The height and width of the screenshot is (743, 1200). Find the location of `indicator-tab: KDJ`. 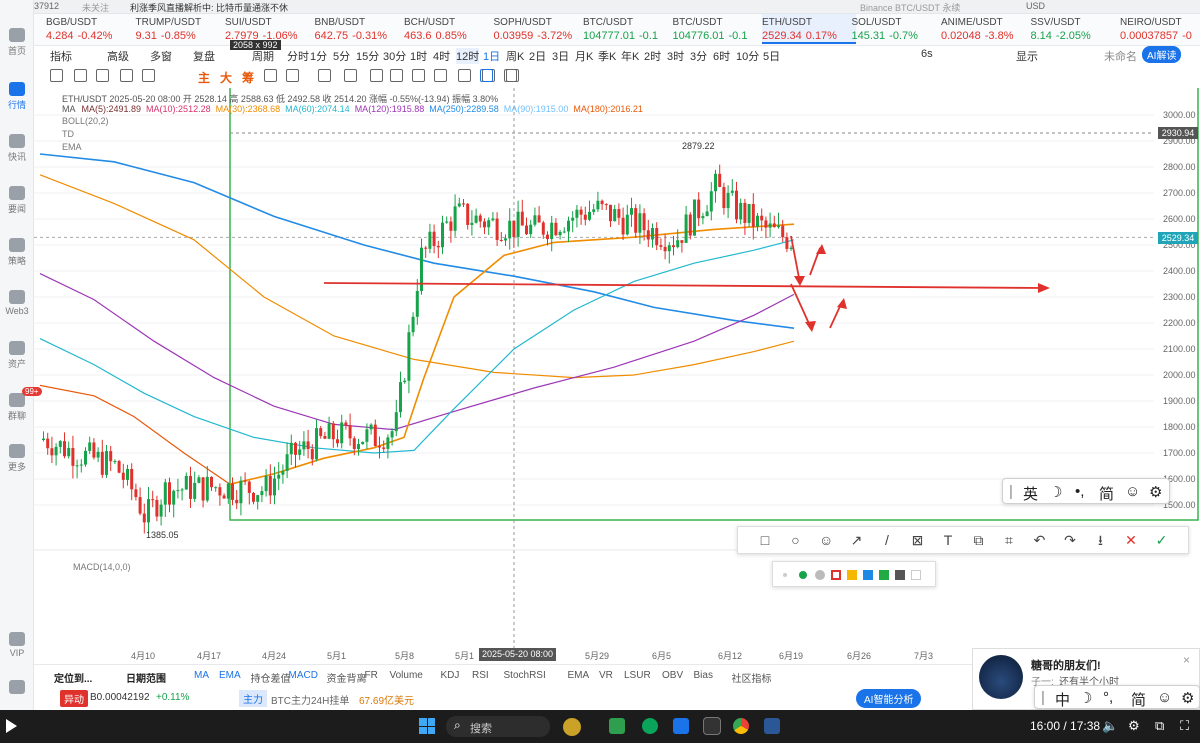

indicator-tab: KDJ is located at coordinates (450, 675).